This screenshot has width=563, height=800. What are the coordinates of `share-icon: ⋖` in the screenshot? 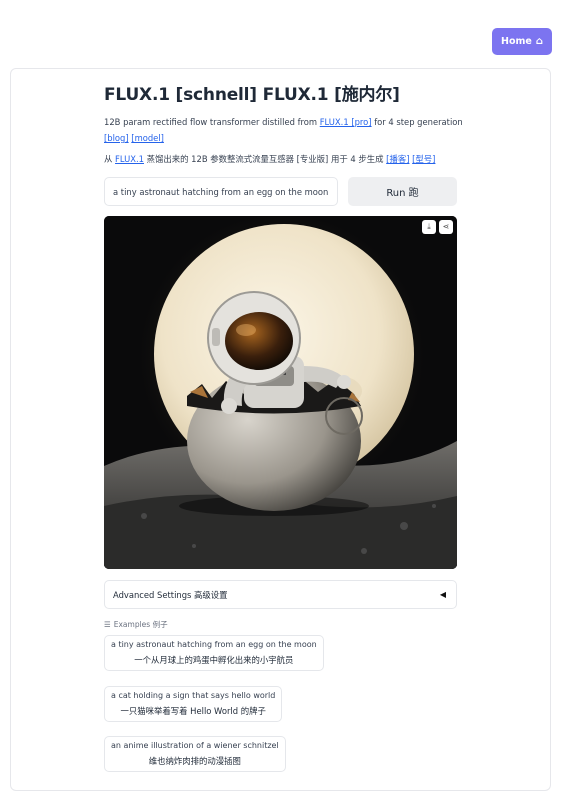 It's located at (446, 227).